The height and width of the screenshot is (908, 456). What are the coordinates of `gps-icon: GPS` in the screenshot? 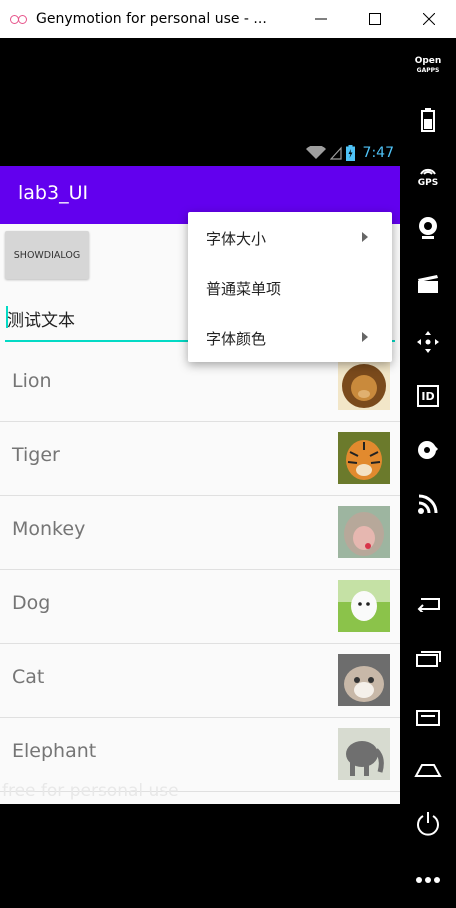 It's located at (428, 174).